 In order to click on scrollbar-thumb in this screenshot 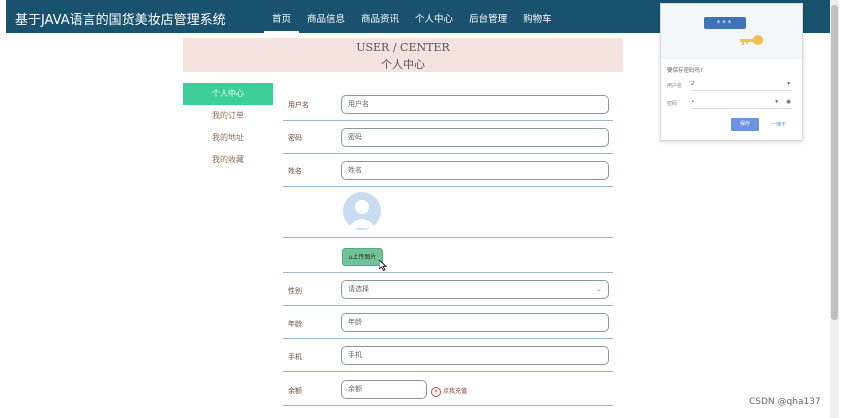, I will do `click(834, 162)`.